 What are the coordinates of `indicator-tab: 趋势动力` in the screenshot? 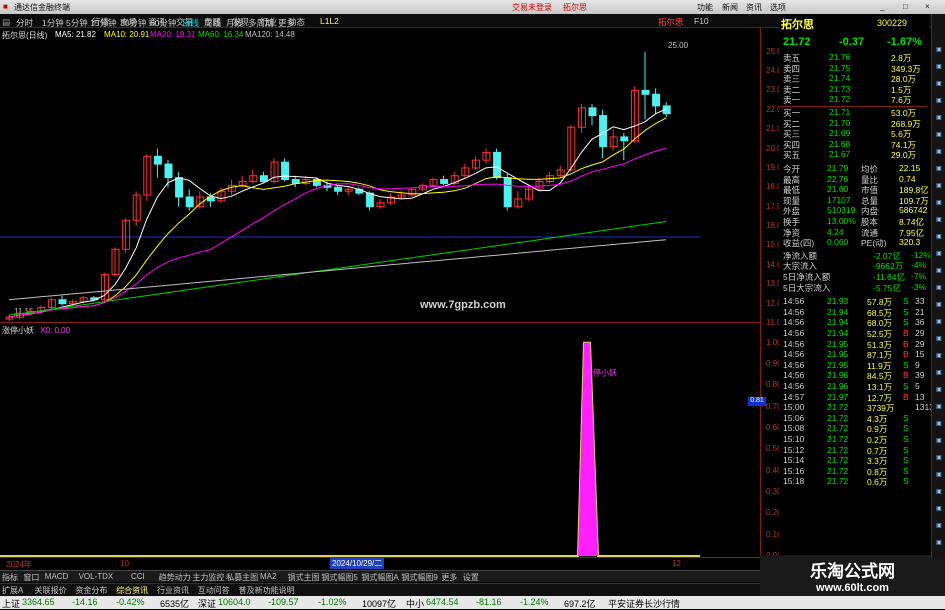 It's located at (175, 577).